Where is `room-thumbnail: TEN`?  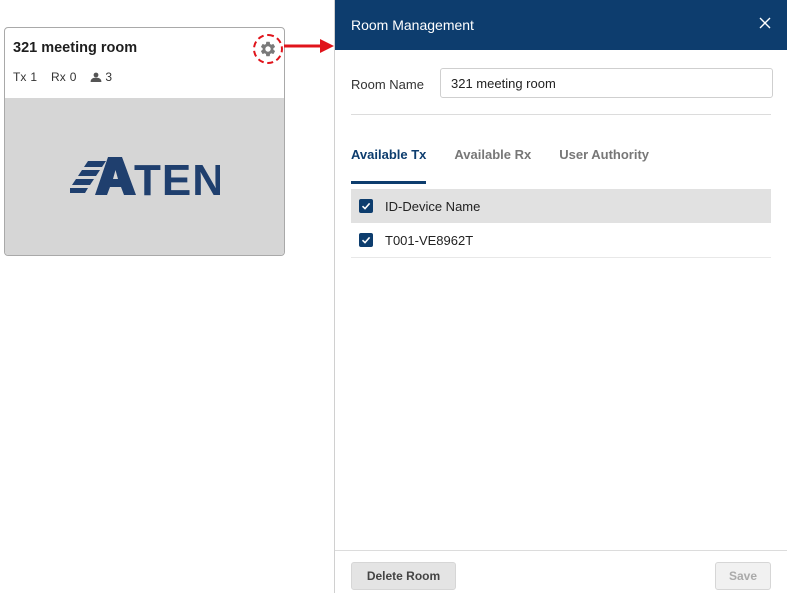 room-thumbnail: TEN is located at coordinates (144, 176).